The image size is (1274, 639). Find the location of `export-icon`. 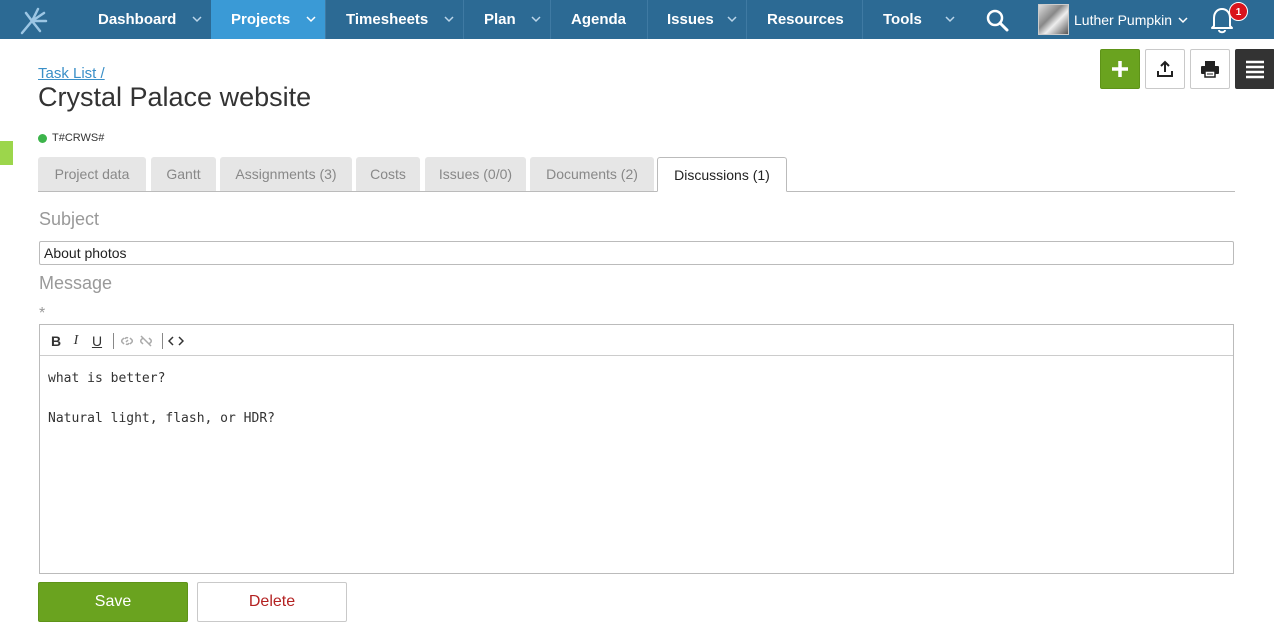

export-icon is located at coordinates (1165, 68).